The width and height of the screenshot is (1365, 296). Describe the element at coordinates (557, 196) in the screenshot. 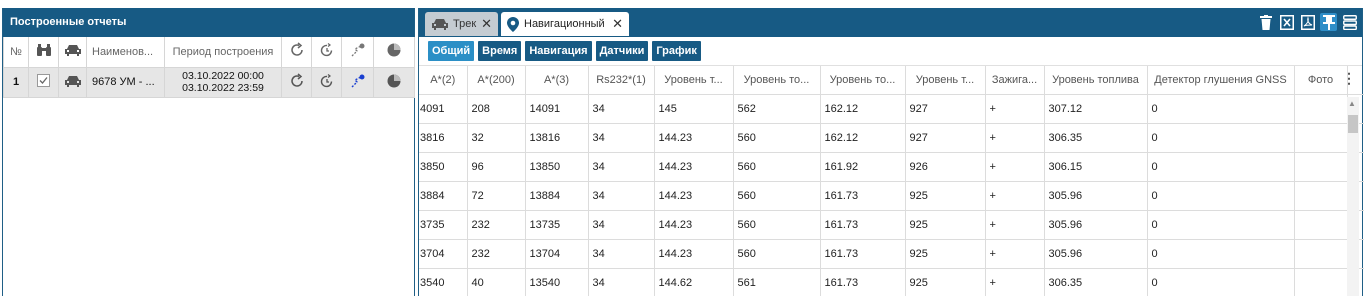

I see `table-cell: 13884` at that location.